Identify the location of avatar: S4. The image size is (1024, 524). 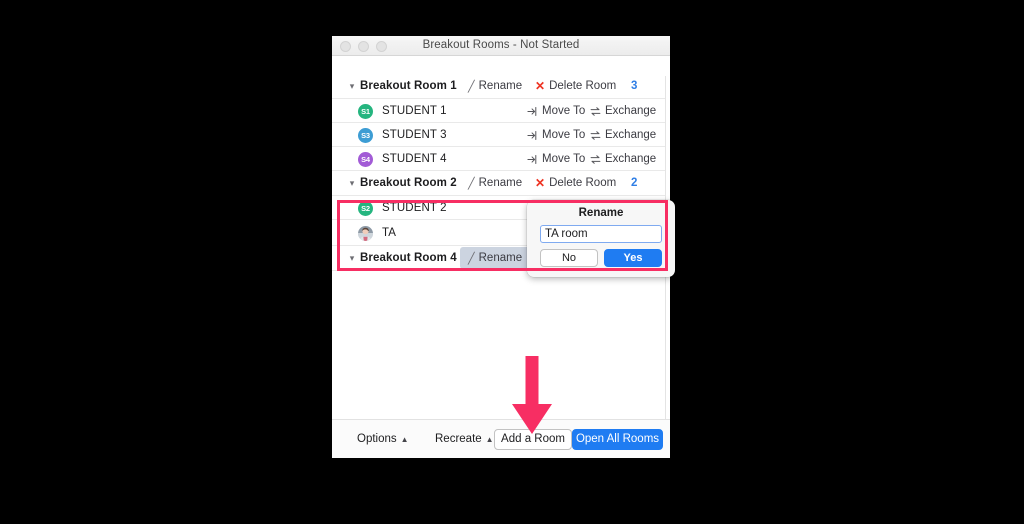
(365, 159).